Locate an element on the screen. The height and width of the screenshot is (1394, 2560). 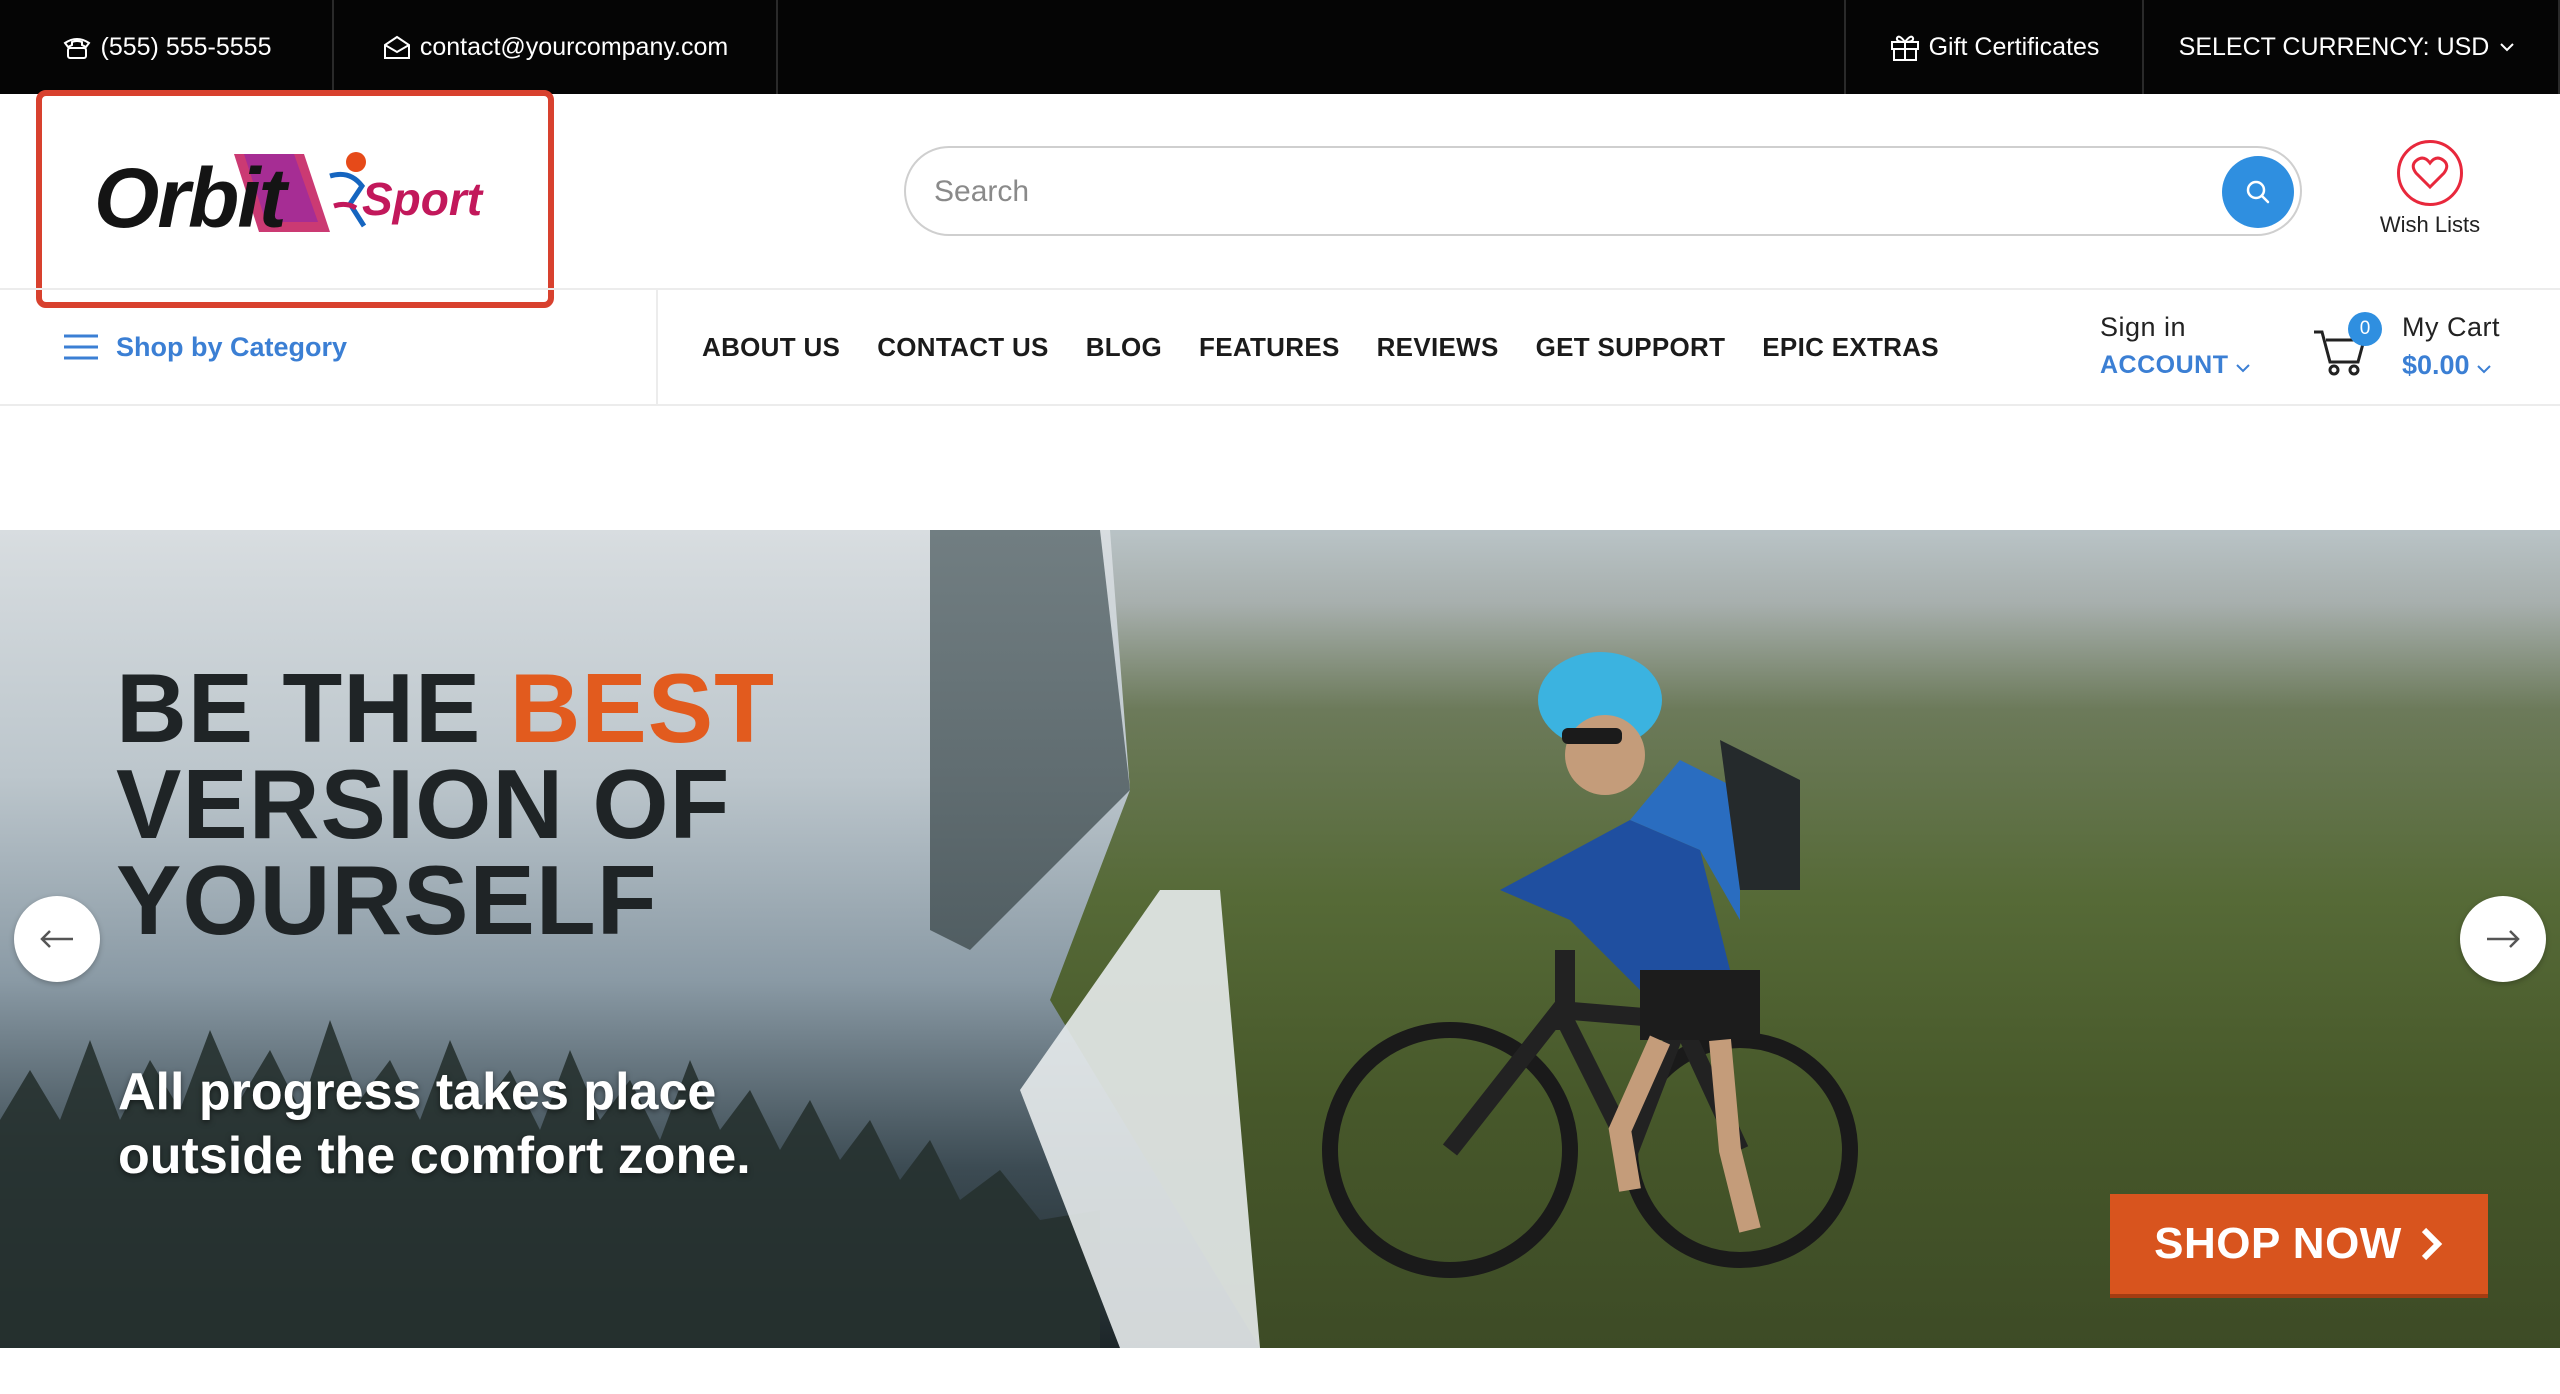
account-dropdown: ACCOUNT is located at coordinates (2180, 365).